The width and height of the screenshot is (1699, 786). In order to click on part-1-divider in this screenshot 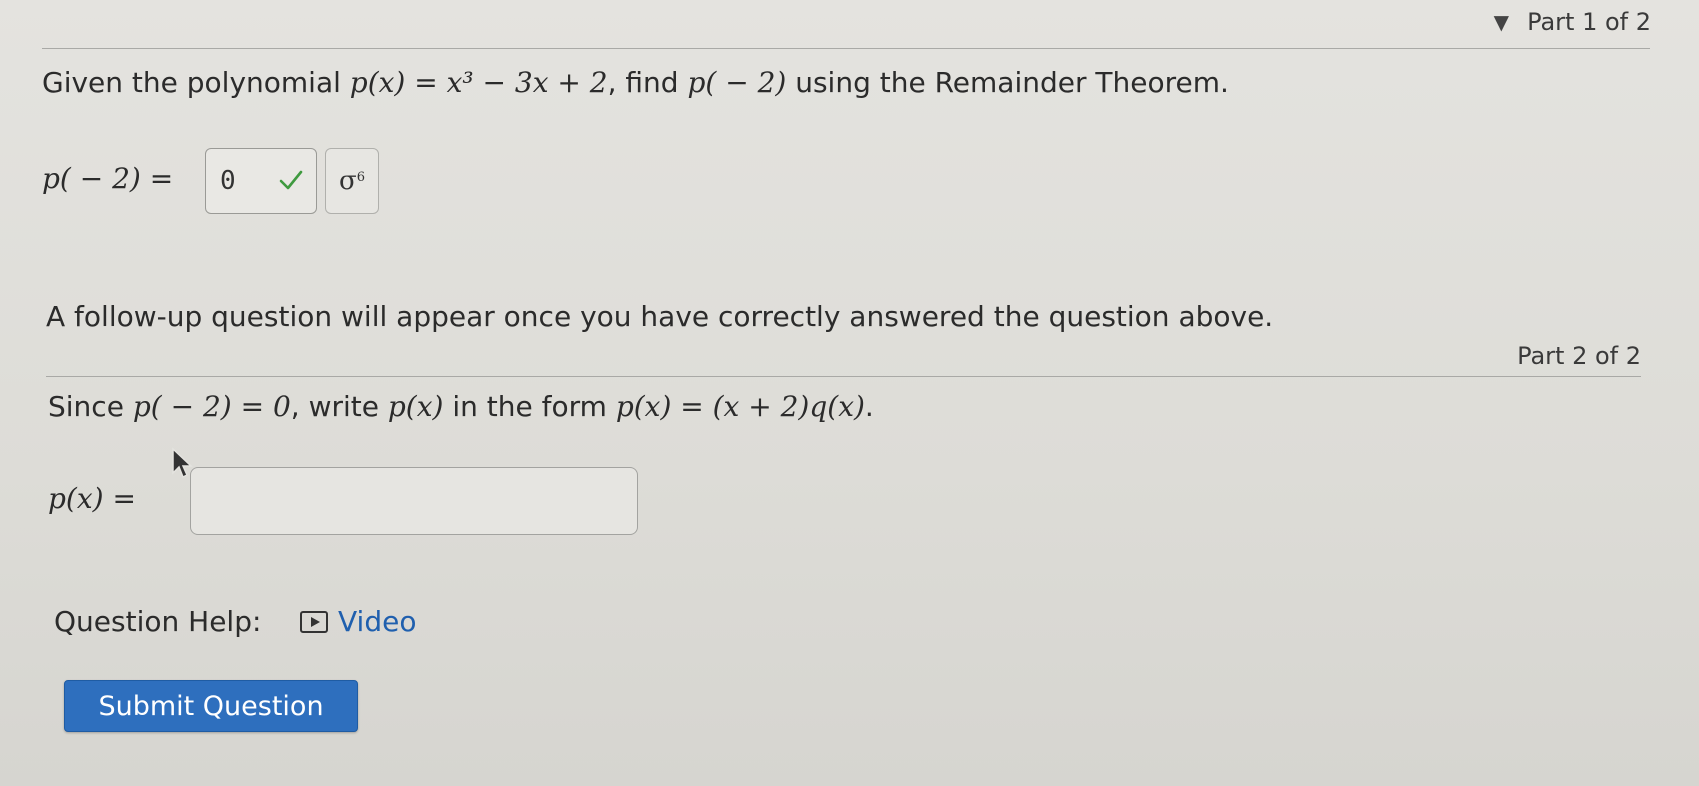, I will do `click(846, 48)`.